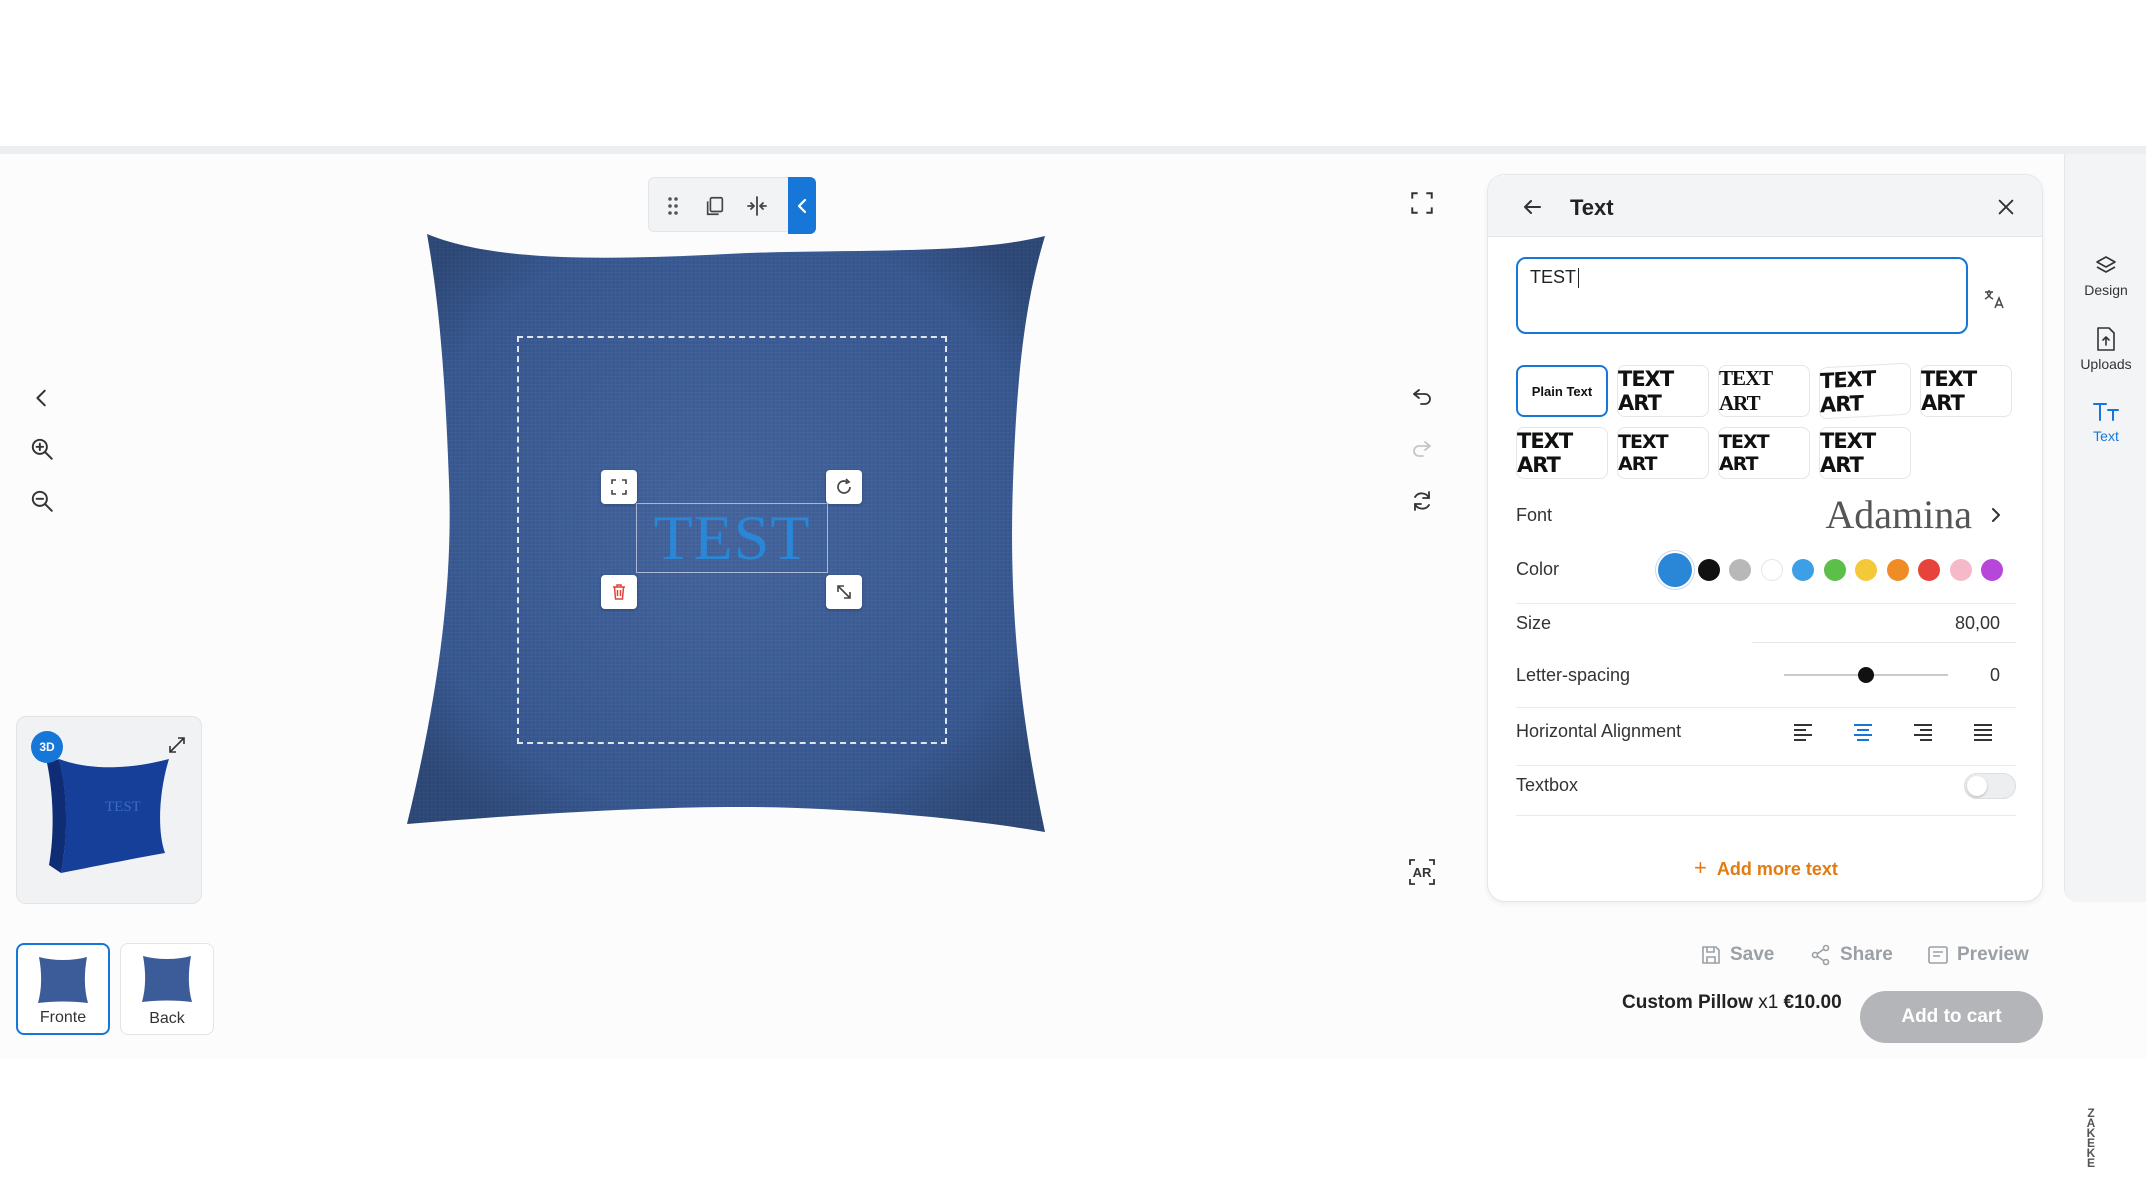  I want to click on rail-design-label: Design, so click(2106, 290).